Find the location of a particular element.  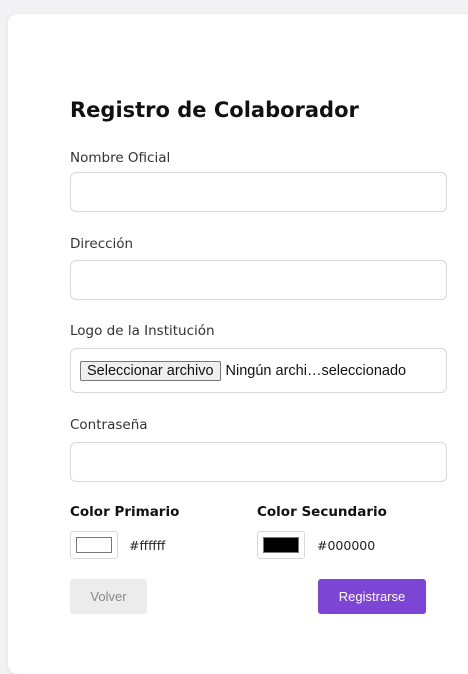

secondary-color-picker is located at coordinates (281, 545).